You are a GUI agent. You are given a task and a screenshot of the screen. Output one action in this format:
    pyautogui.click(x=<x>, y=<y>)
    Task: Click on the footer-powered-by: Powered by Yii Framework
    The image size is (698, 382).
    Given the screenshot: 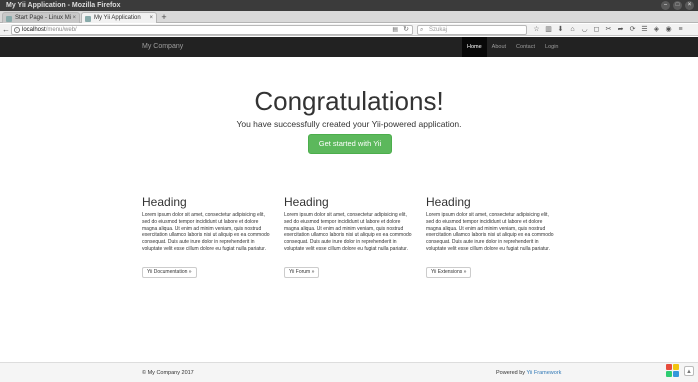 What is the action you would take?
    pyautogui.click(x=528, y=372)
    